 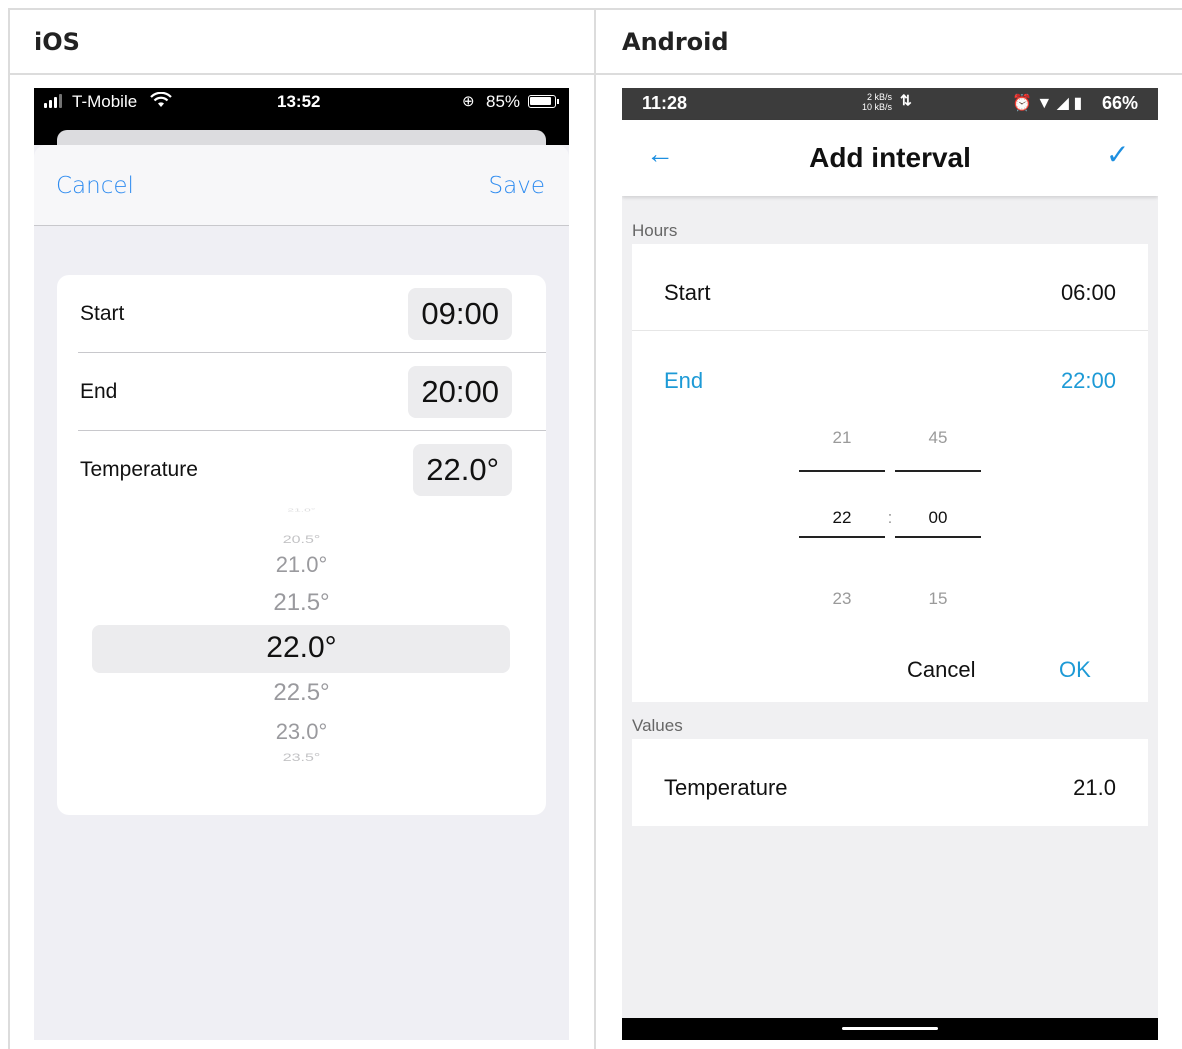 What do you see at coordinates (842, 438) in the screenshot?
I see `hour-prev: 21` at bounding box center [842, 438].